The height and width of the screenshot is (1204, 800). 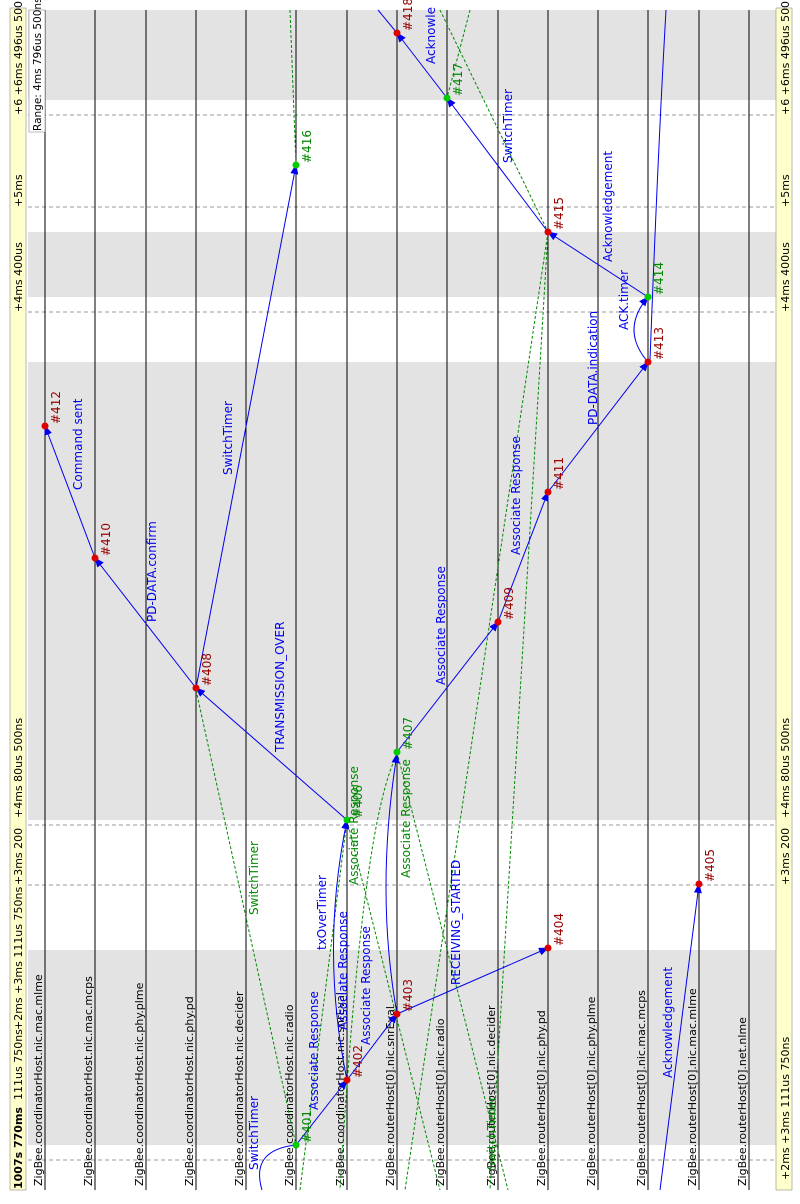 What do you see at coordinates (742, 1101) in the screenshot?
I see `axis-label: ZigBee.routerHost[0].net.nlme` at bounding box center [742, 1101].